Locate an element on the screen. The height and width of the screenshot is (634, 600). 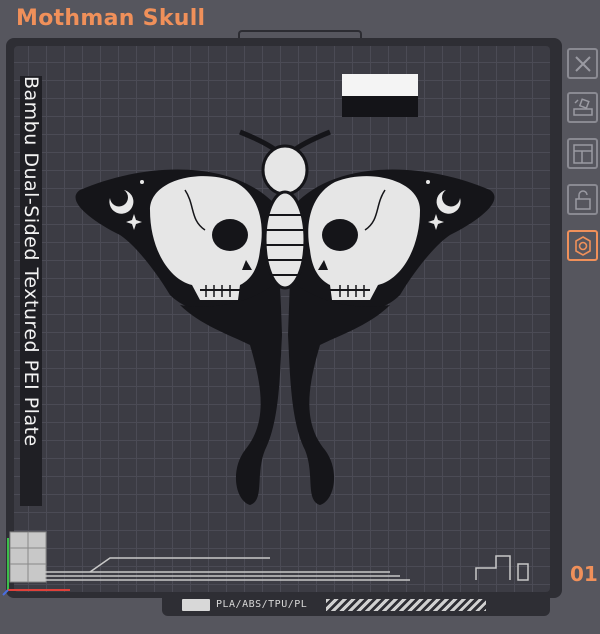
lock-button is located at coordinates (582, 199).